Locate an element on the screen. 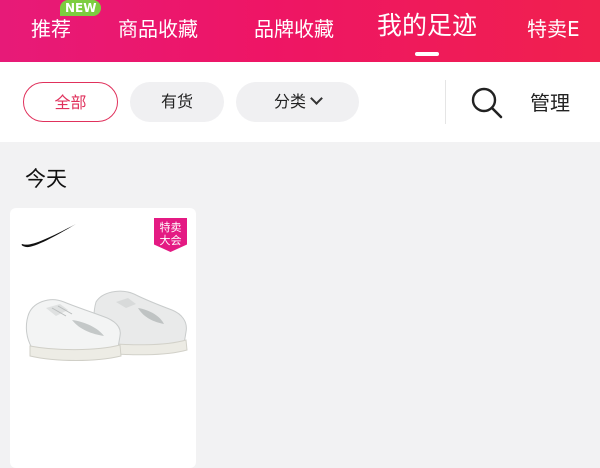  search-button is located at coordinates (487, 103).